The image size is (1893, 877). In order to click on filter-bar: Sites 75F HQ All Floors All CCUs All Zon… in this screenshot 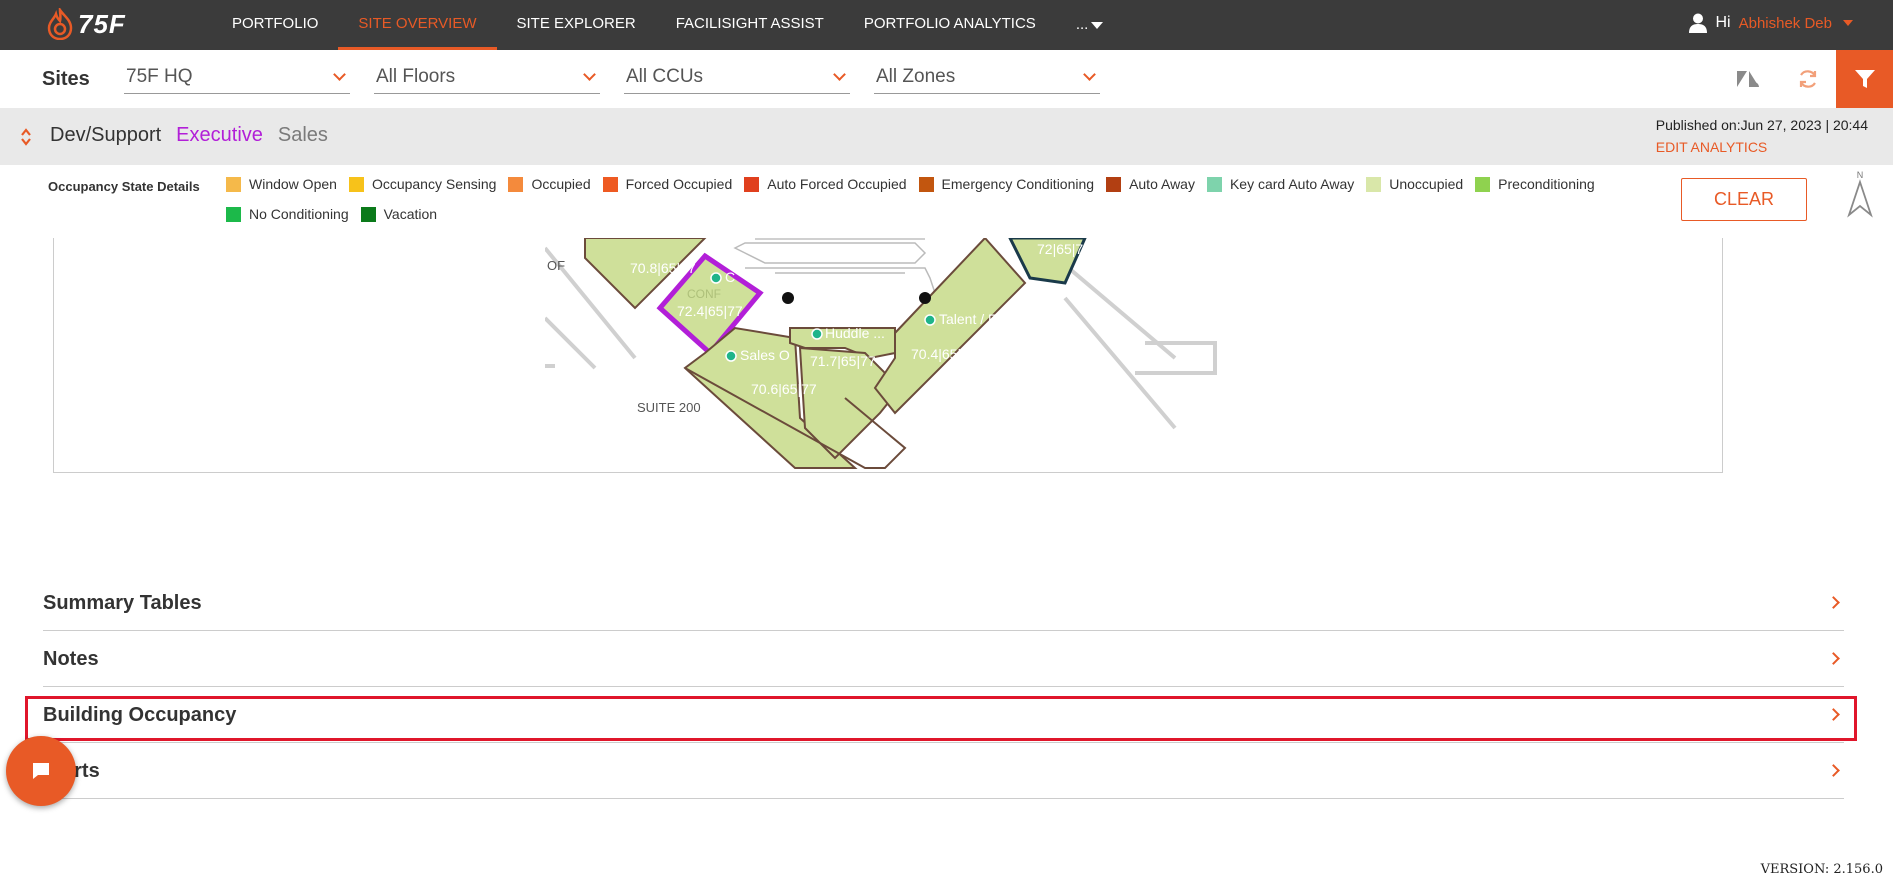, I will do `click(946, 79)`.